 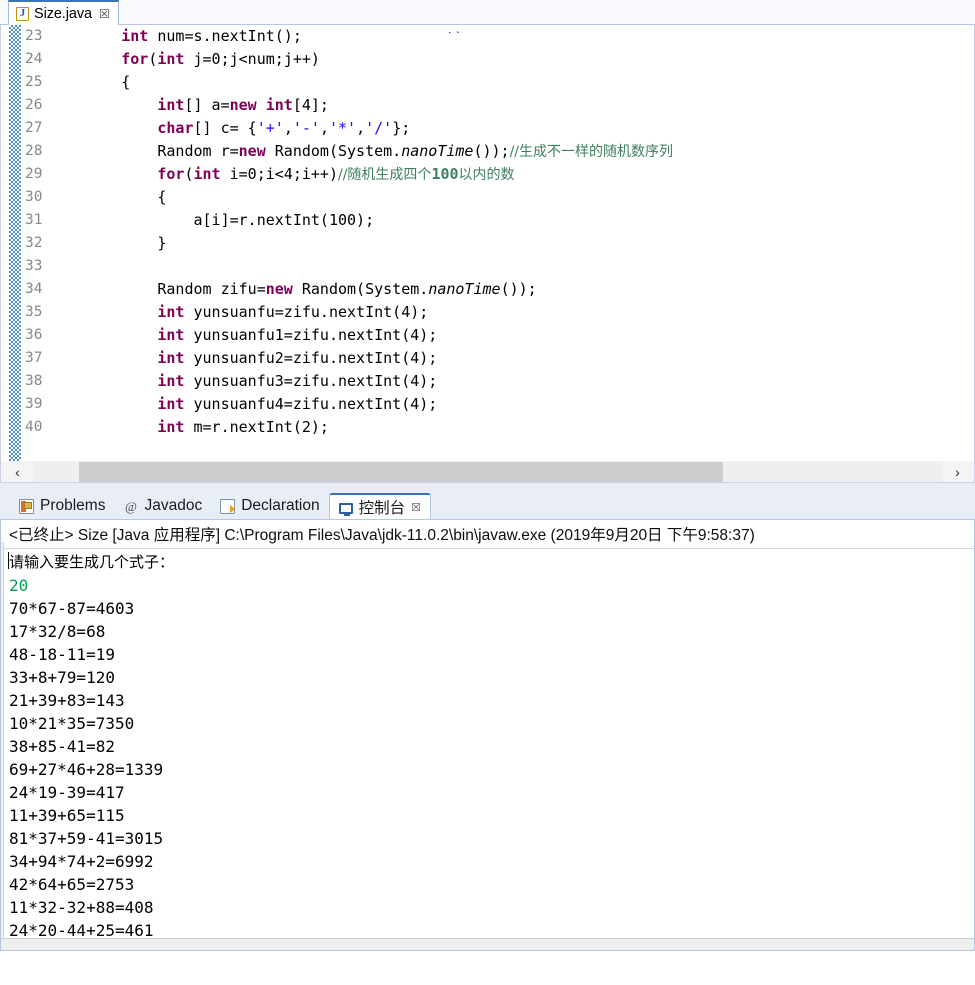 What do you see at coordinates (107, 197) in the screenshot?
I see `code-line-content: {` at bounding box center [107, 197].